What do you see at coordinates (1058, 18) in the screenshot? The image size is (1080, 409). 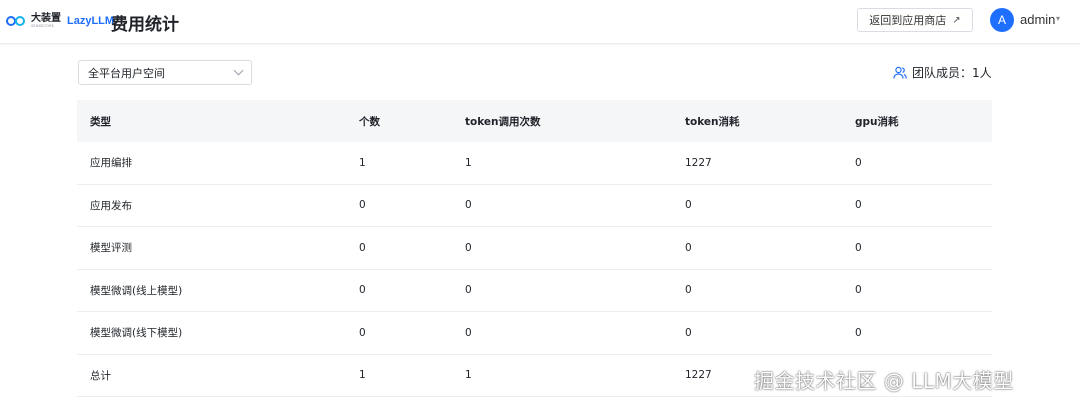 I see `chevron-down-icon: ▾` at bounding box center [1058, 18].